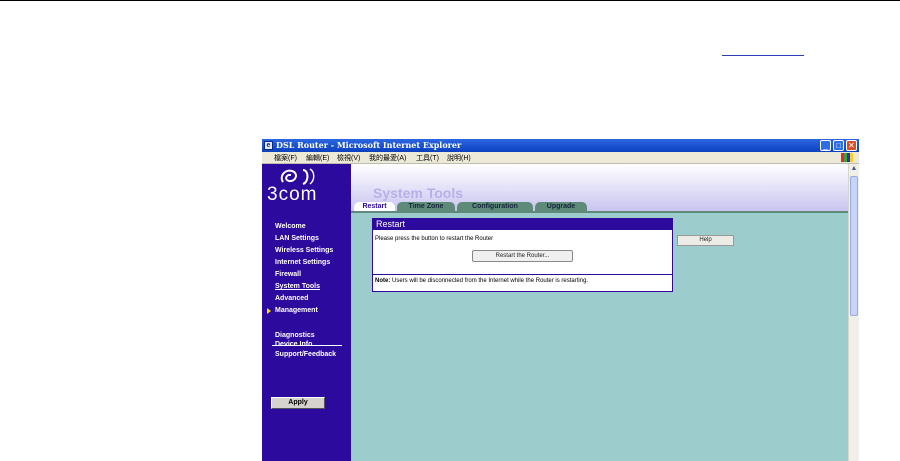 The image size is (900, 461). What do you see at coordinates (268, 145) in the screenshot?
I see `ie-app-icon: e` at bounding box center [268, 145].